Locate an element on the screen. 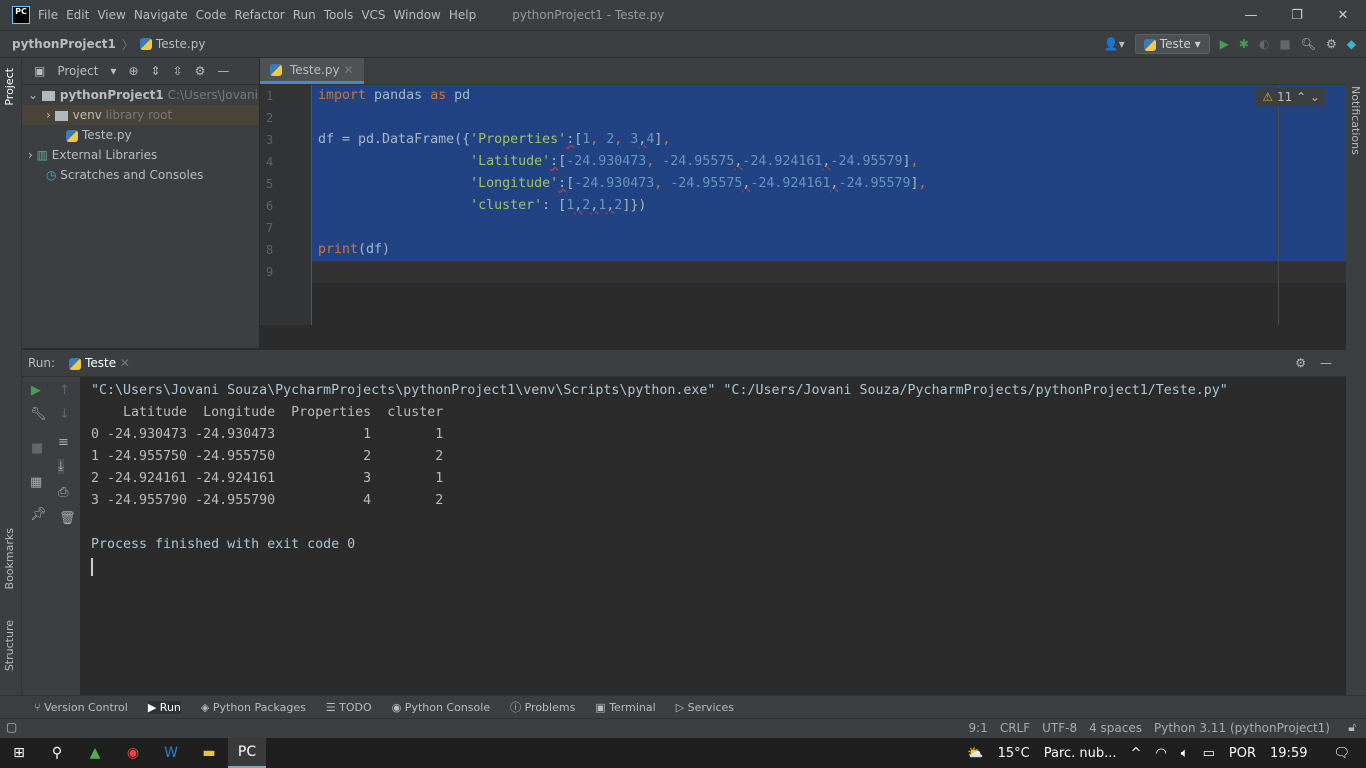 This screenshot has width=1366, height=768. code-line: print(df) is located at coordinates (829, 250).